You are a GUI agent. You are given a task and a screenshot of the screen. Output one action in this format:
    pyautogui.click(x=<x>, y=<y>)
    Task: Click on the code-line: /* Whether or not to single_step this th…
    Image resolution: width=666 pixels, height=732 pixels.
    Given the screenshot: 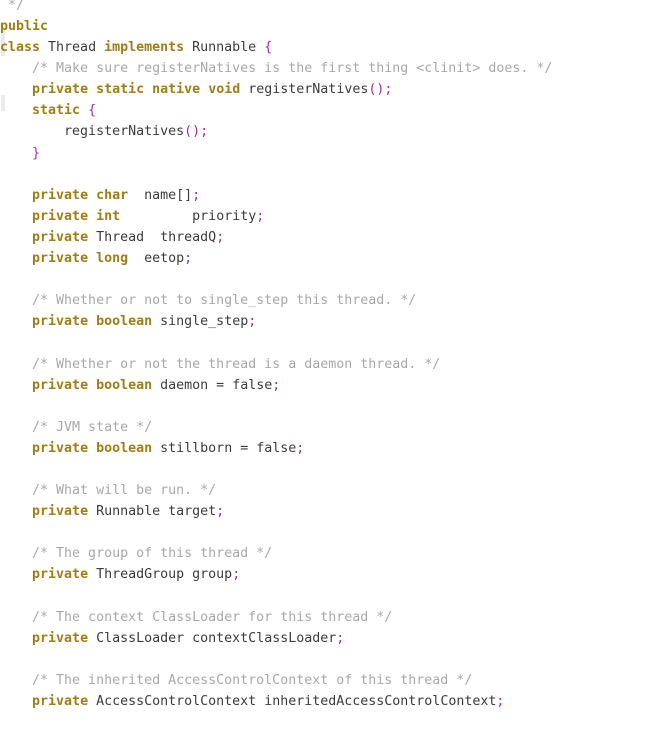 What is the action you would take?
    pyautogui.click(x=333, y=300)
    